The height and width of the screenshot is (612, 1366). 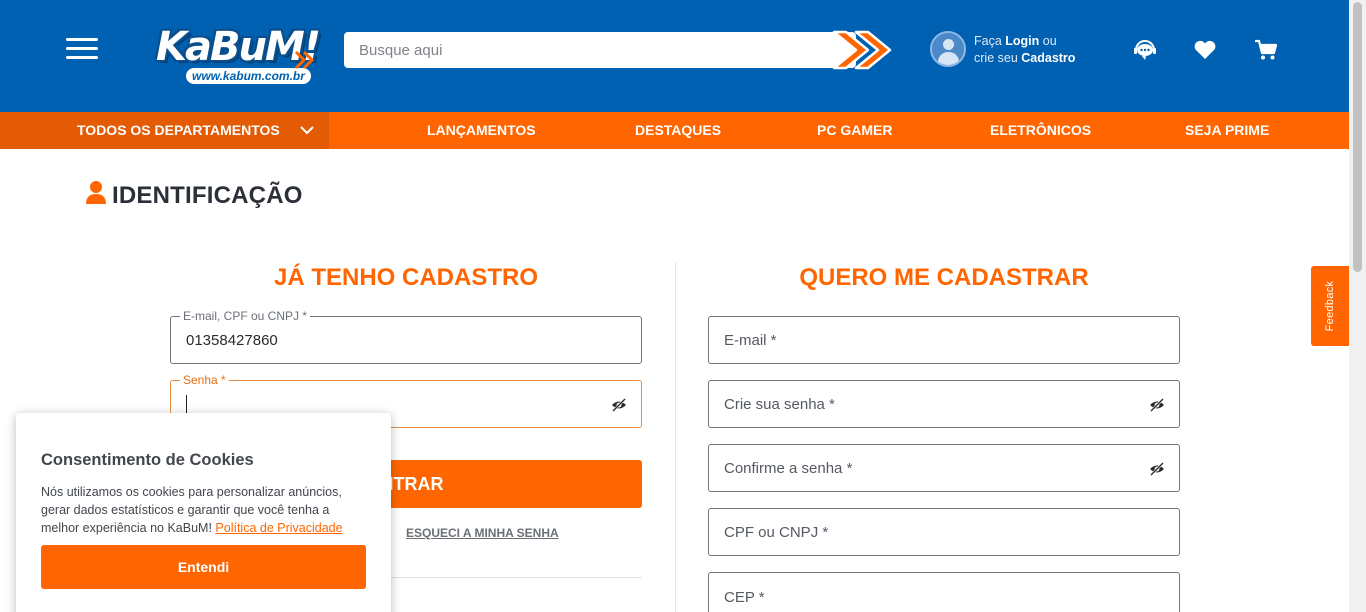 I want to click on feedback-label: Feedback, so click(x=1330, y=306).